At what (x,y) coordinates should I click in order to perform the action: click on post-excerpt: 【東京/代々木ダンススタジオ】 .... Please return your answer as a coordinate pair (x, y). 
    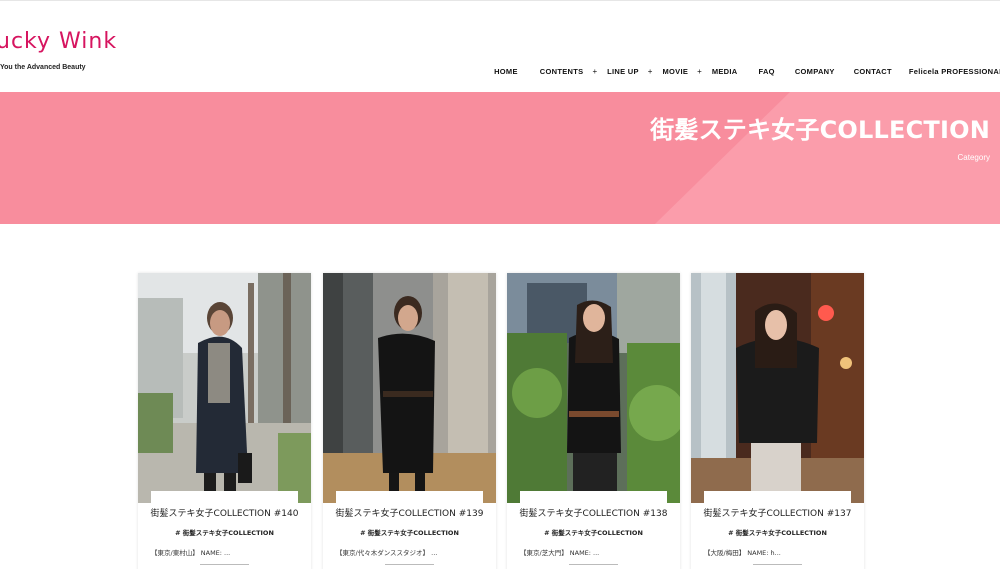
    Looking at the image, I should click on (387, 553).